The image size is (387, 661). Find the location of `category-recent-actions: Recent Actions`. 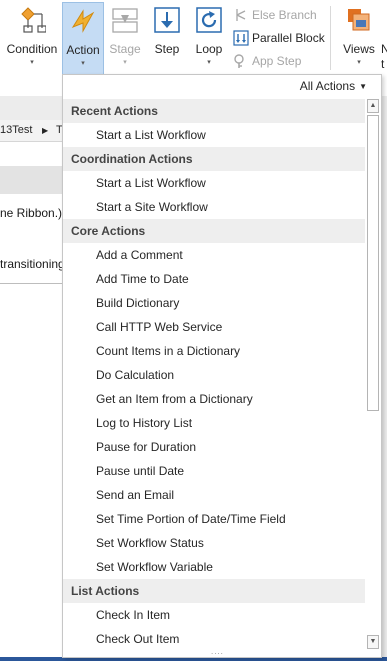

category-recent-actions: Recent Actions is located at coordinates (214, 111).